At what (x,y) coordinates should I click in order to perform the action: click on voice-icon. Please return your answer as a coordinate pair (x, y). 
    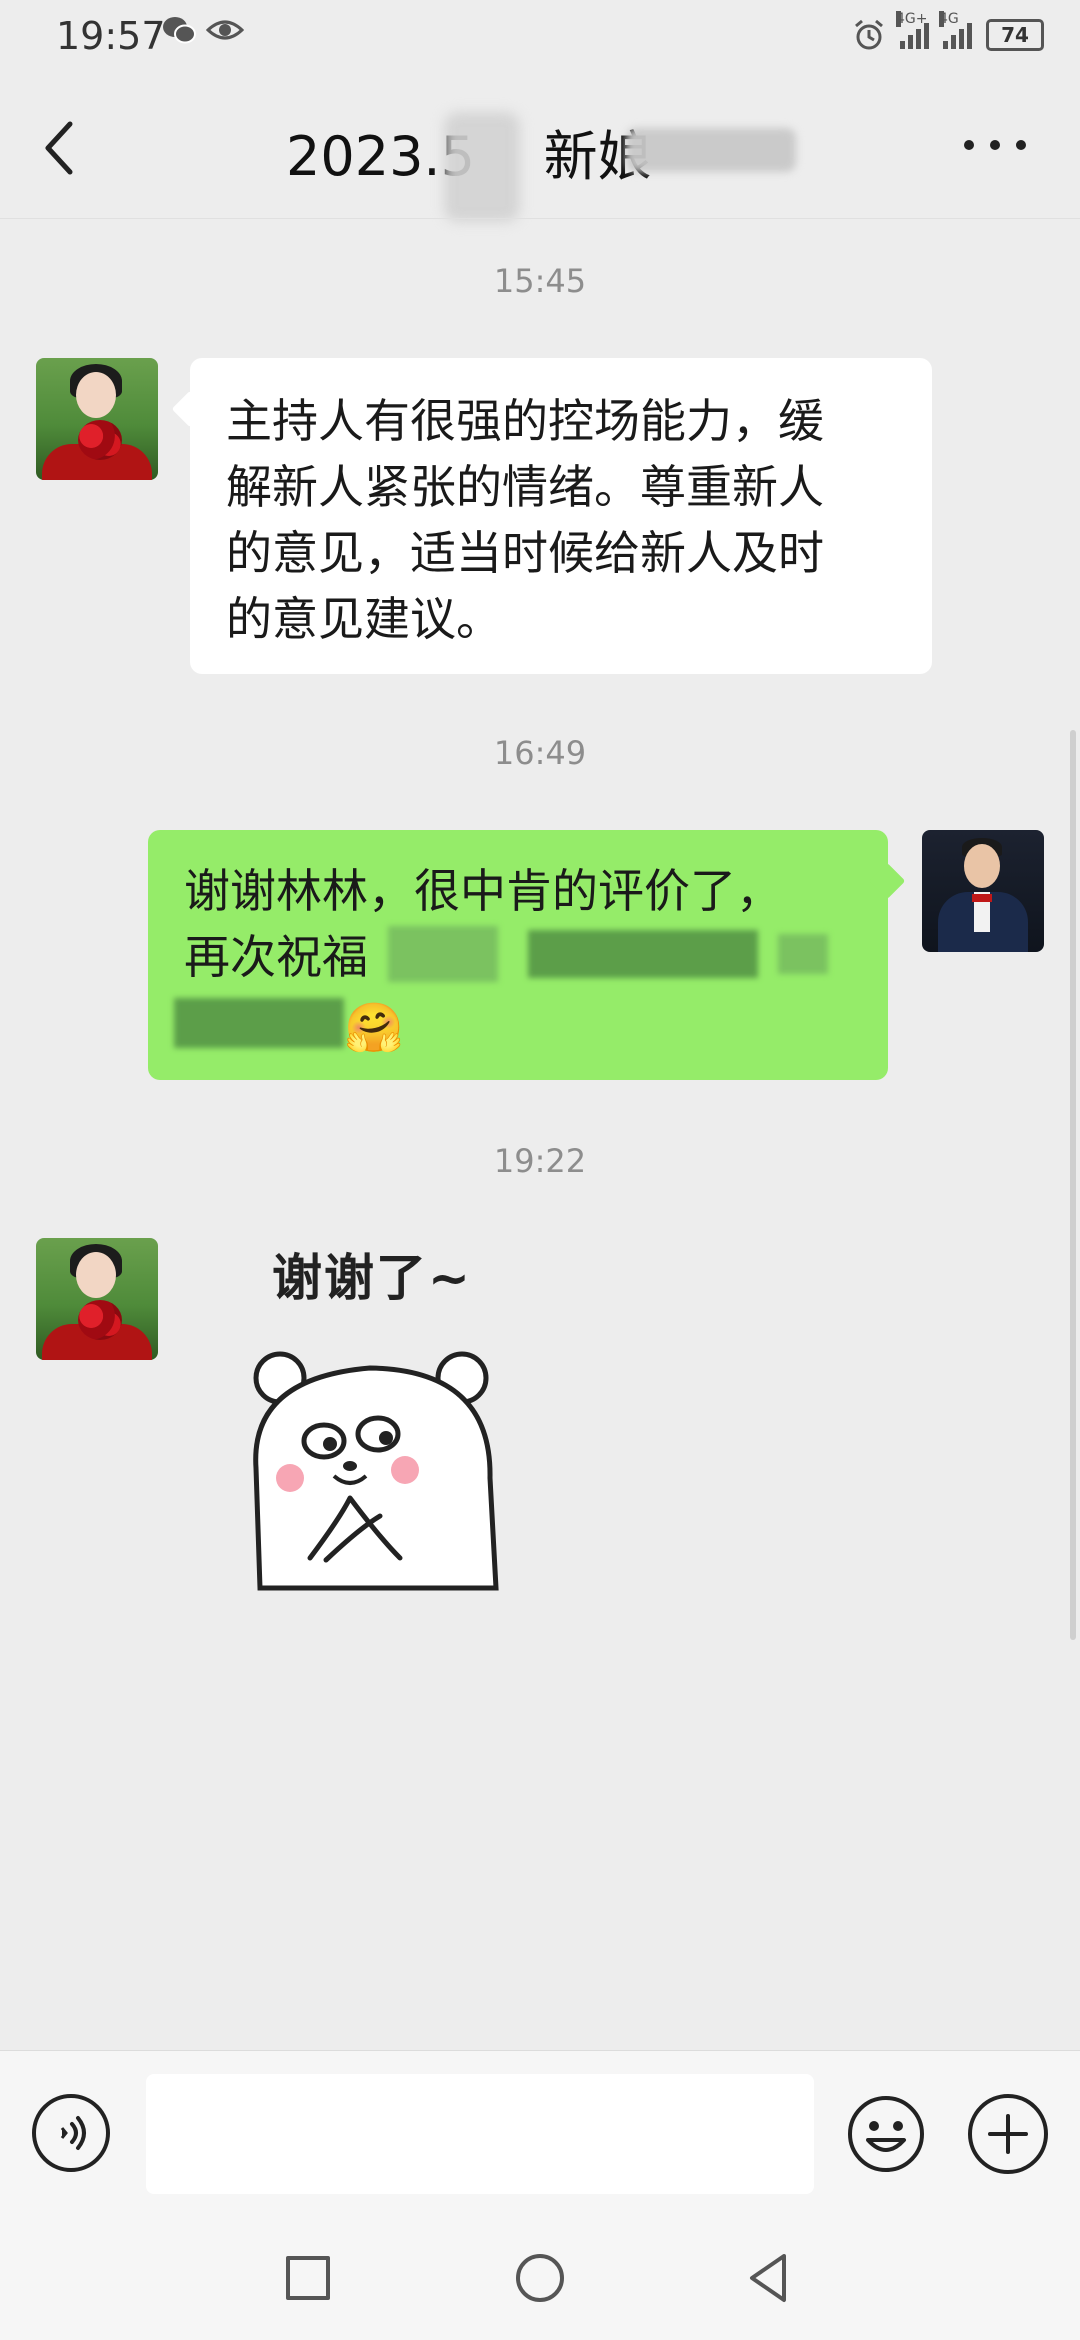
    Looking at the image, I should click on (73, 2133).